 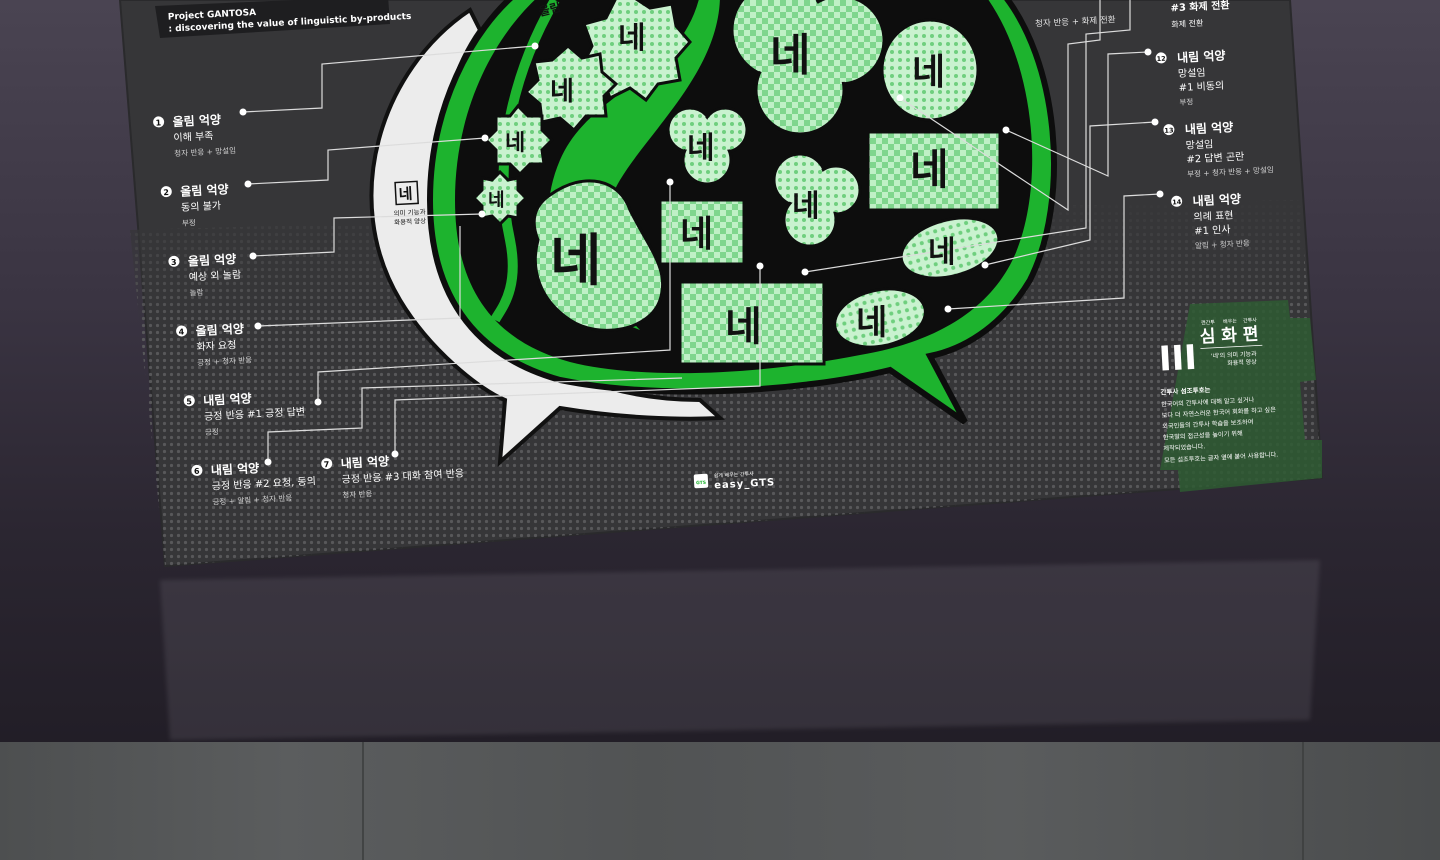 What do you see at coordinates (357, 494) in the screenshot?
I see `item-note: 청자 반응` at bounding box center [357, 494].